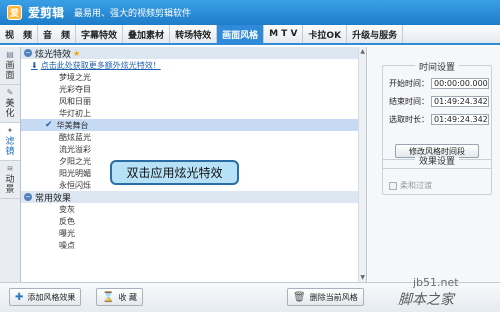  I want to click on end-time-row: 结束时间： 01:49:24.342, so click(439, 101).